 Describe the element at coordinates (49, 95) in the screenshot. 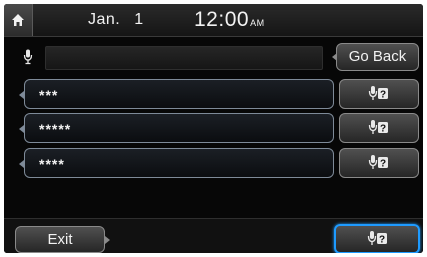

I see `list-item-label: ***` at that location.